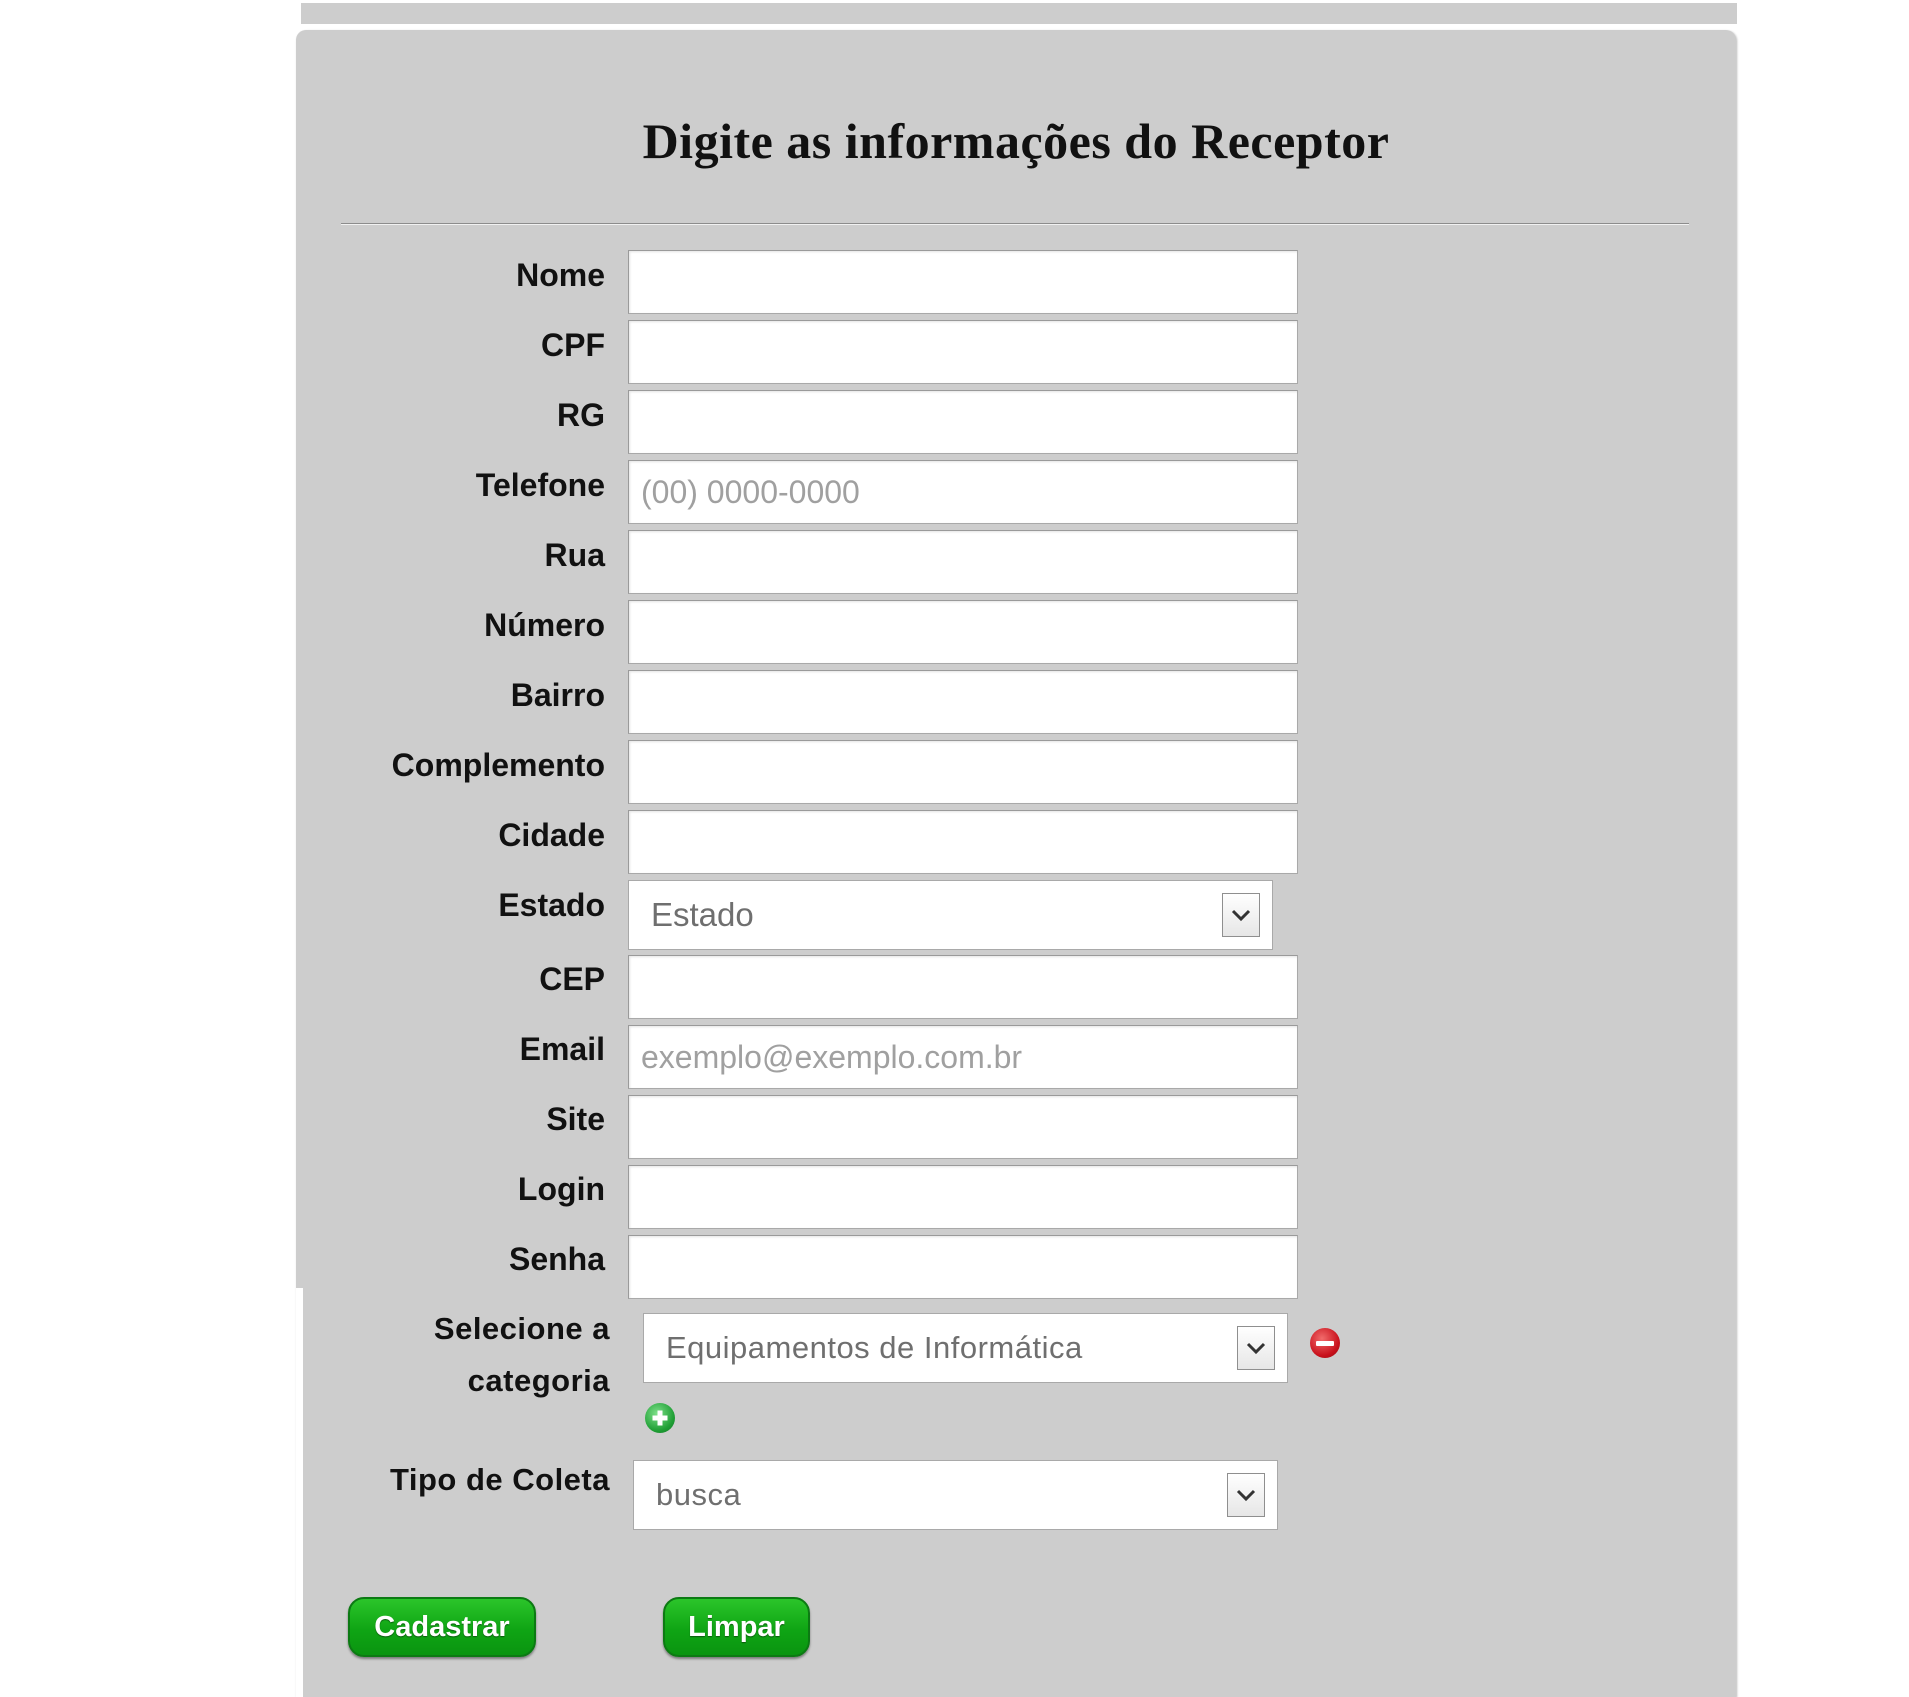  I want to click on telefone-label: Telefone, so click(540, 485).